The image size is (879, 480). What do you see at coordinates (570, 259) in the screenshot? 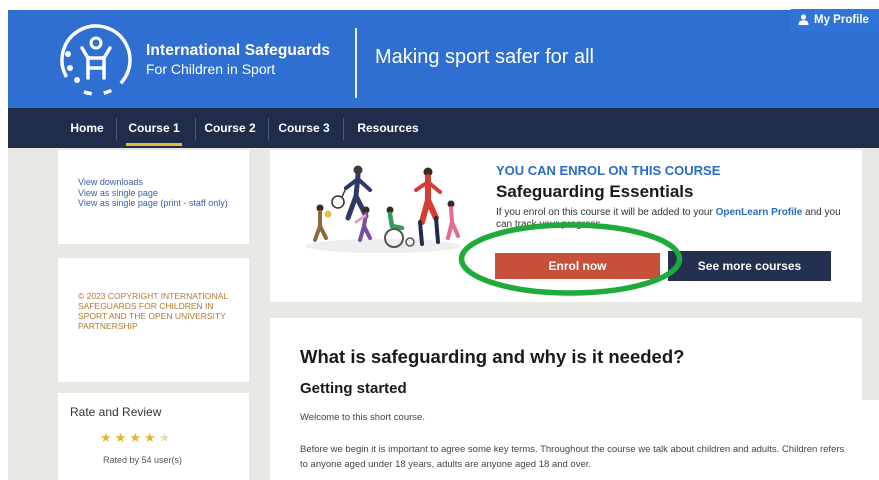
I see `highlight-ring` at bounding box center [570, 259].